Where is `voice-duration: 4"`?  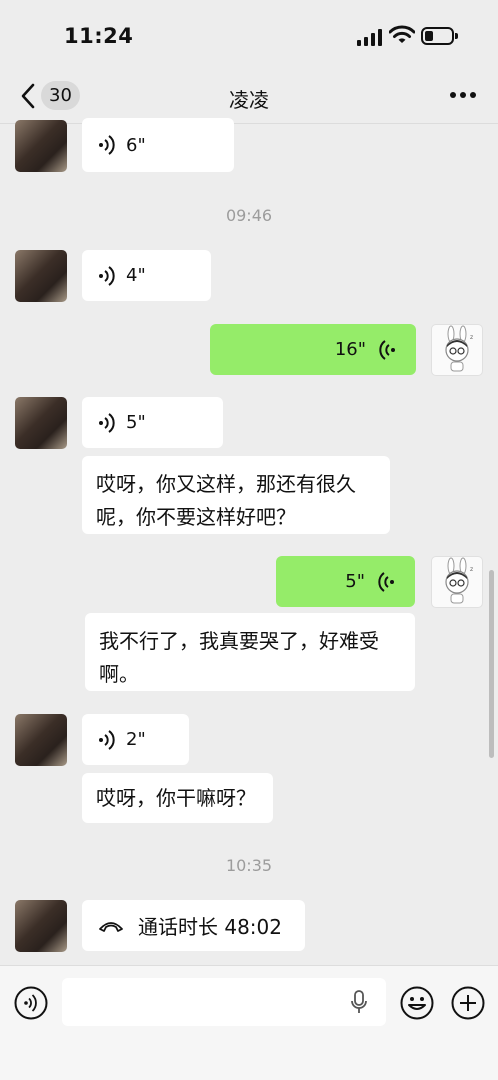
voice-duration: 4" is located at coordinates (136, 275).